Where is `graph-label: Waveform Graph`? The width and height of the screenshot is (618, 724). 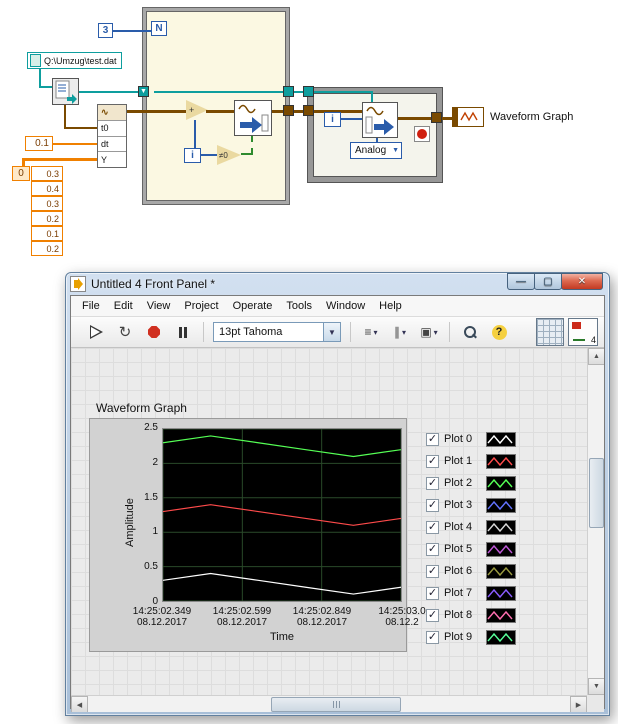 graph-label: Waveform Graph is located at coordinates (141, 408).